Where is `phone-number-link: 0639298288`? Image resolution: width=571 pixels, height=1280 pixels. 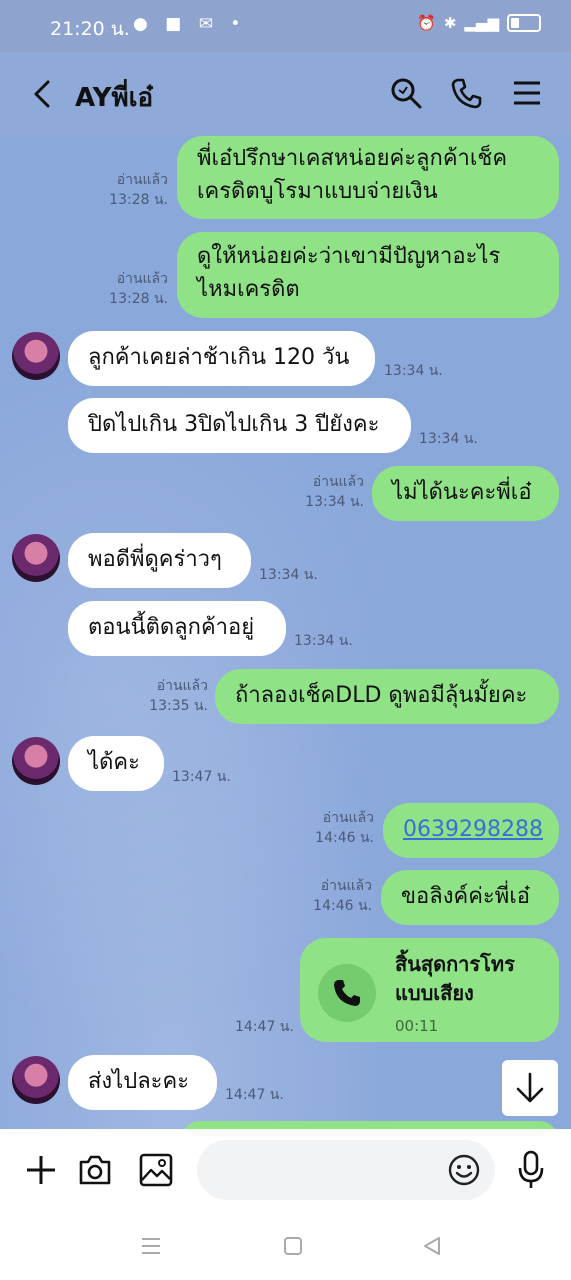 phone-number-link: 0639298288 is located at coordinates (473, 829).